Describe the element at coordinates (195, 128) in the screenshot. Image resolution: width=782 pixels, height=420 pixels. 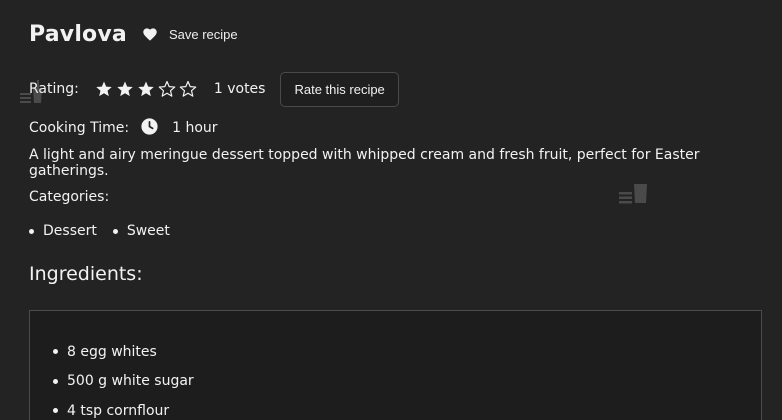
I see `cooking-time-value: 1 hour` at that location.